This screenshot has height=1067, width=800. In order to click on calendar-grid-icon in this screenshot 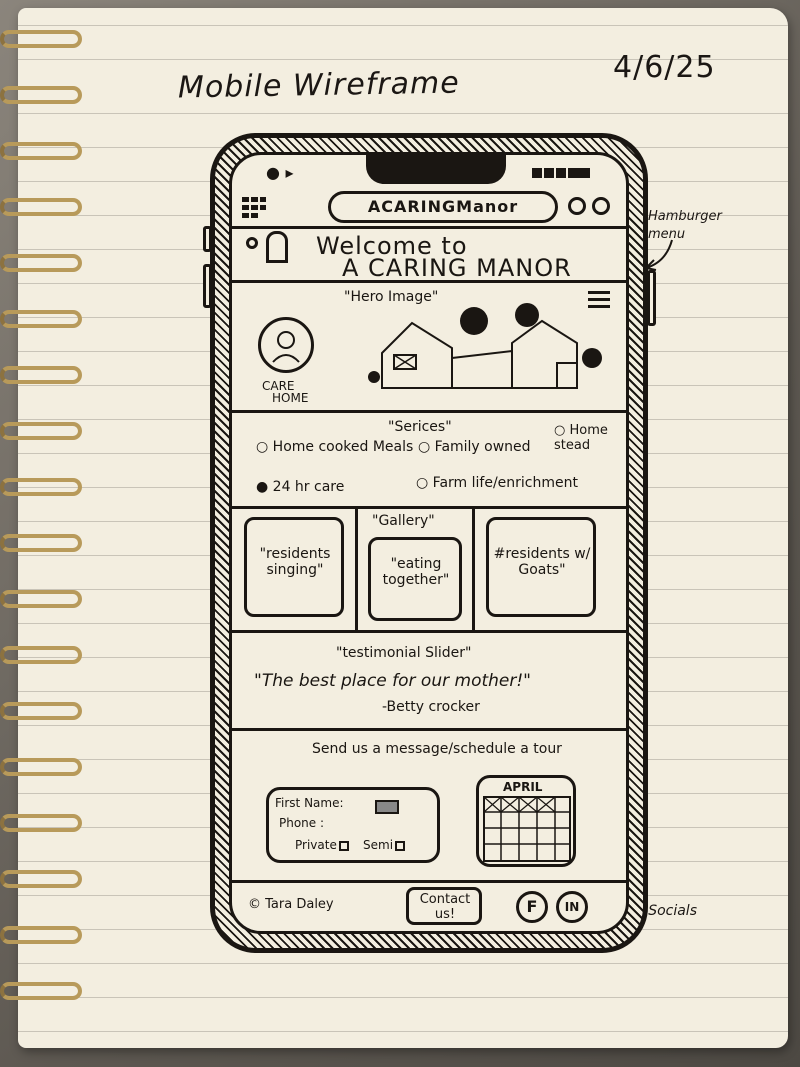, I will do `click(527, 829)`.